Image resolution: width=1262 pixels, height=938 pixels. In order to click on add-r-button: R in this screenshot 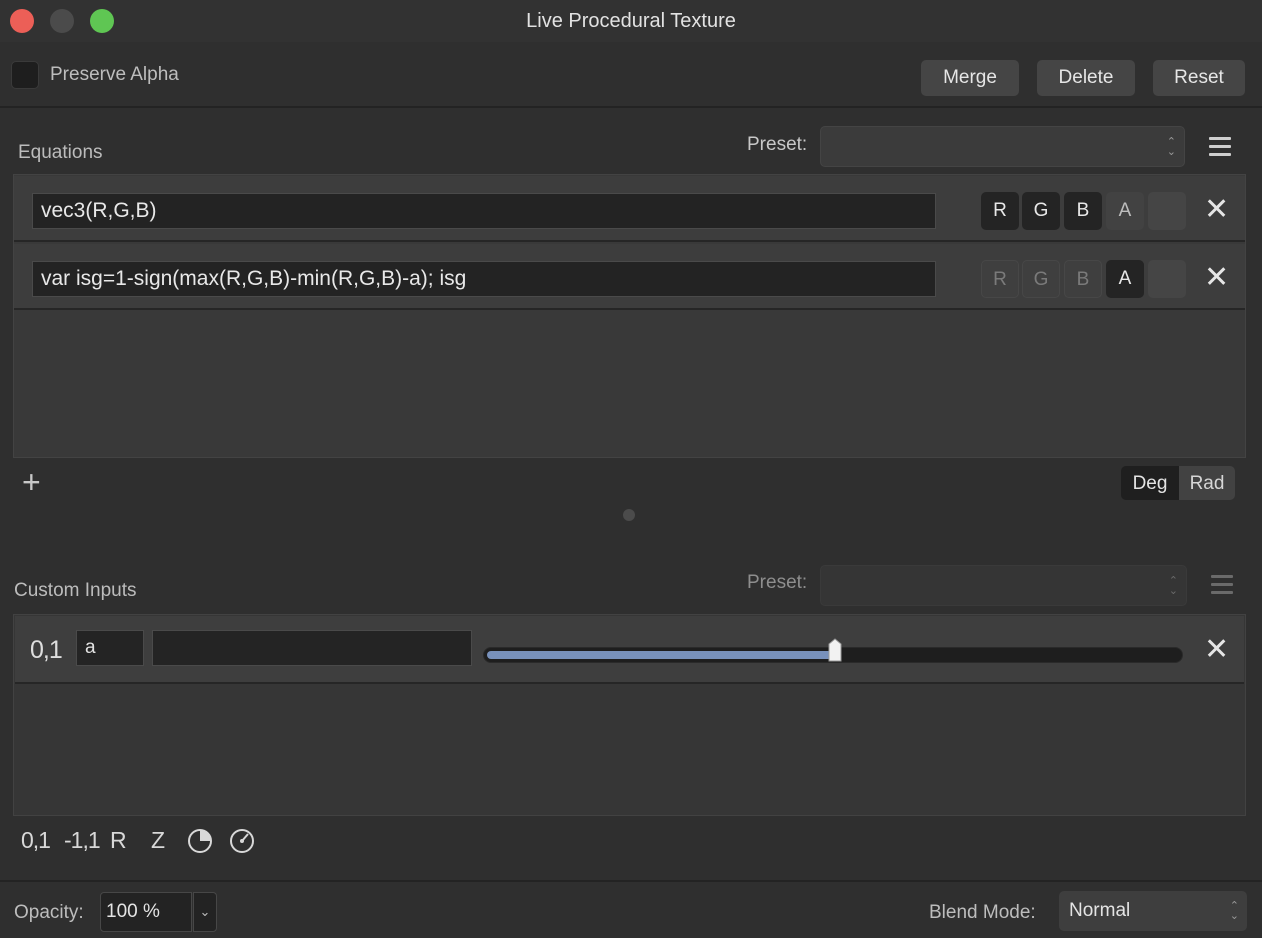, I will do `click(118, 840)`.